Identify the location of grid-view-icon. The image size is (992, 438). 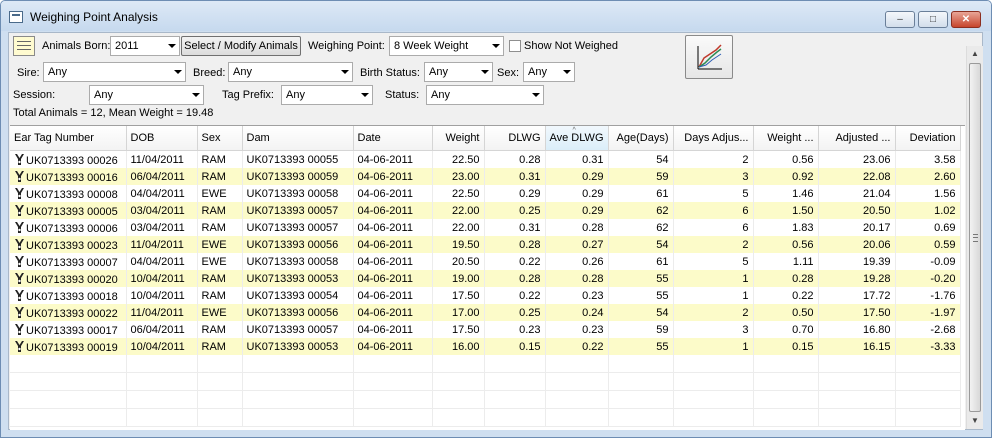
(24, 46).